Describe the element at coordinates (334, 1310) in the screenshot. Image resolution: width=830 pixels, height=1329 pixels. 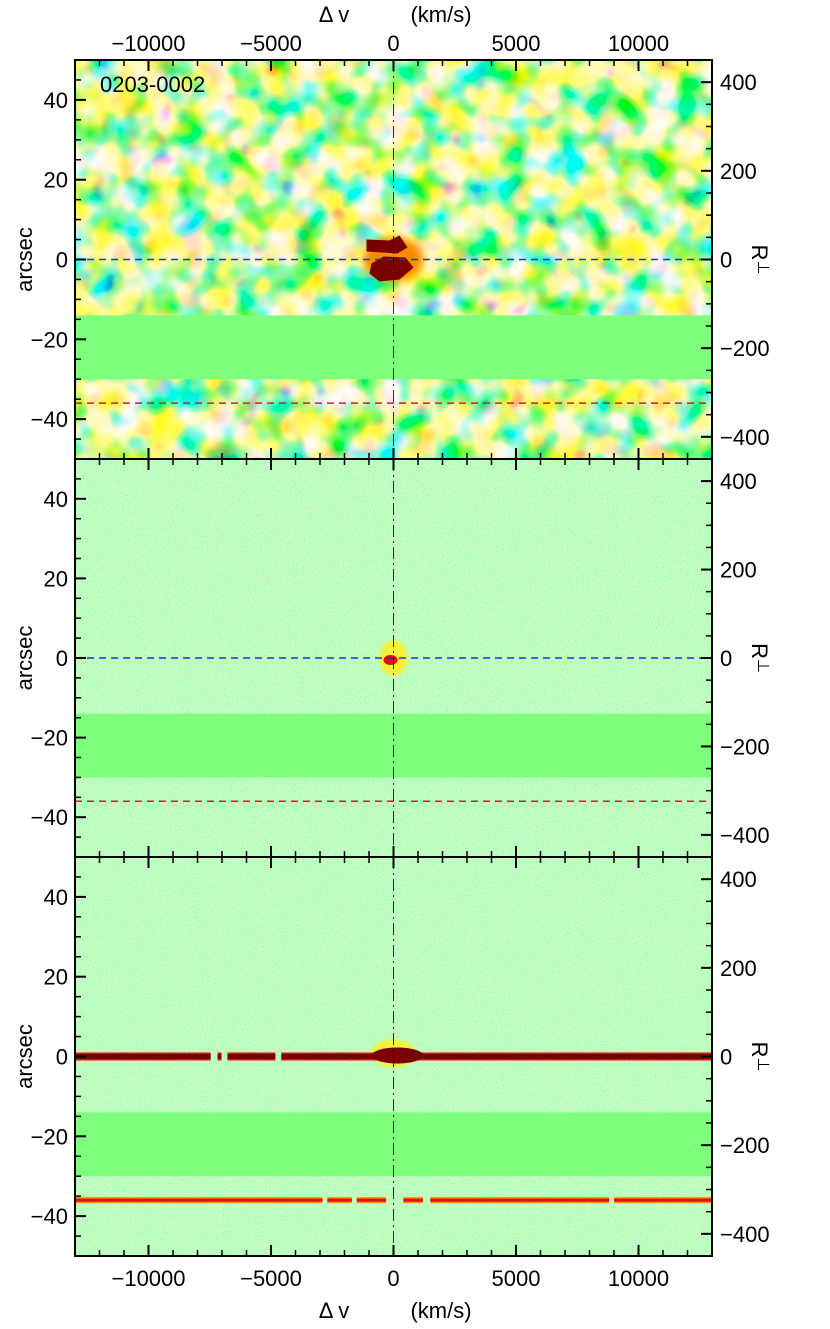
I see `bottom-x-axis-title: Δ v` at that location.